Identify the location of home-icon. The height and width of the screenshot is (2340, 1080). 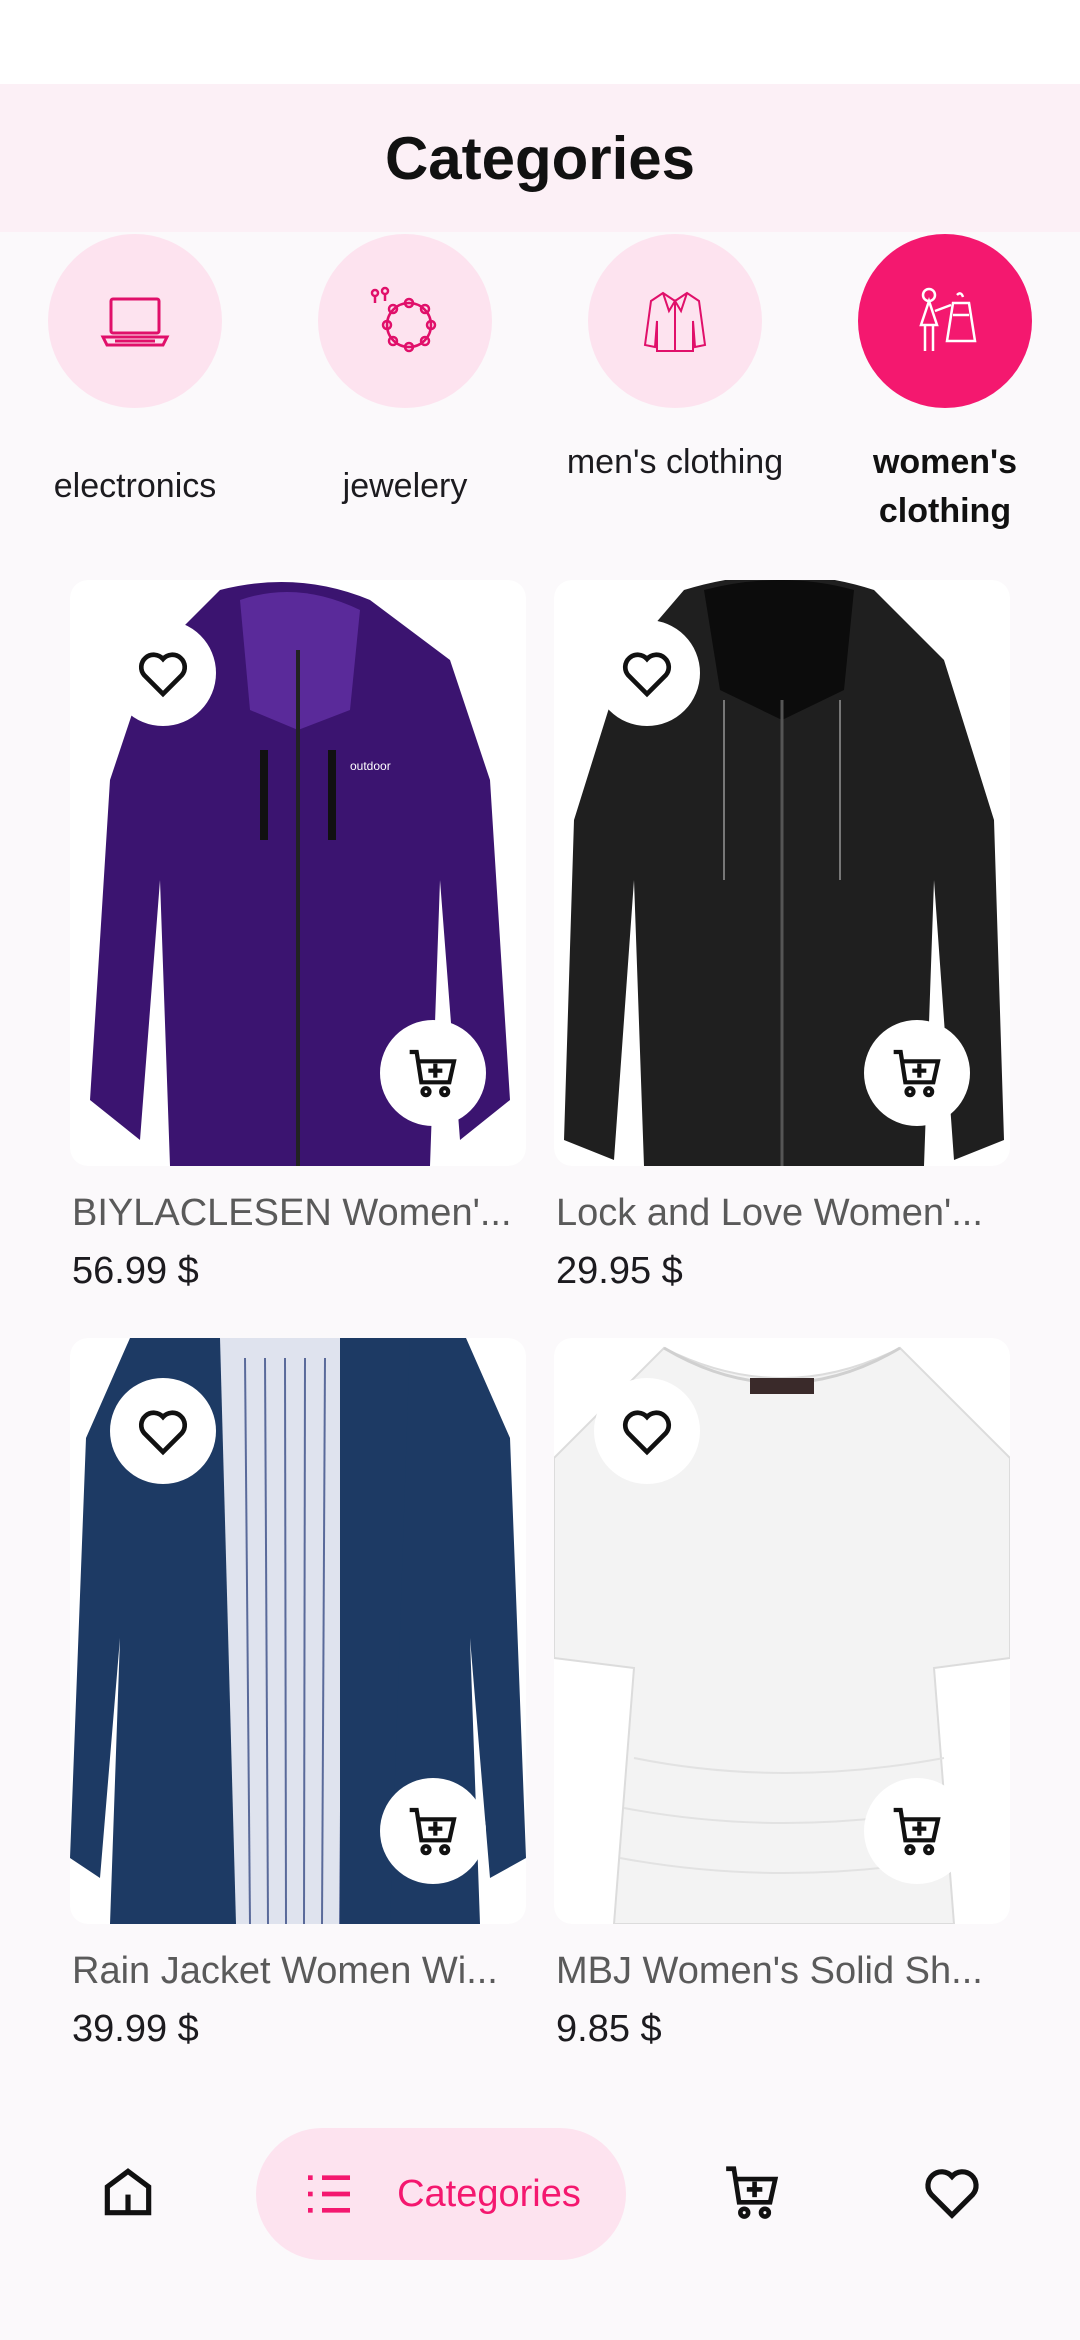
(128, 2192).